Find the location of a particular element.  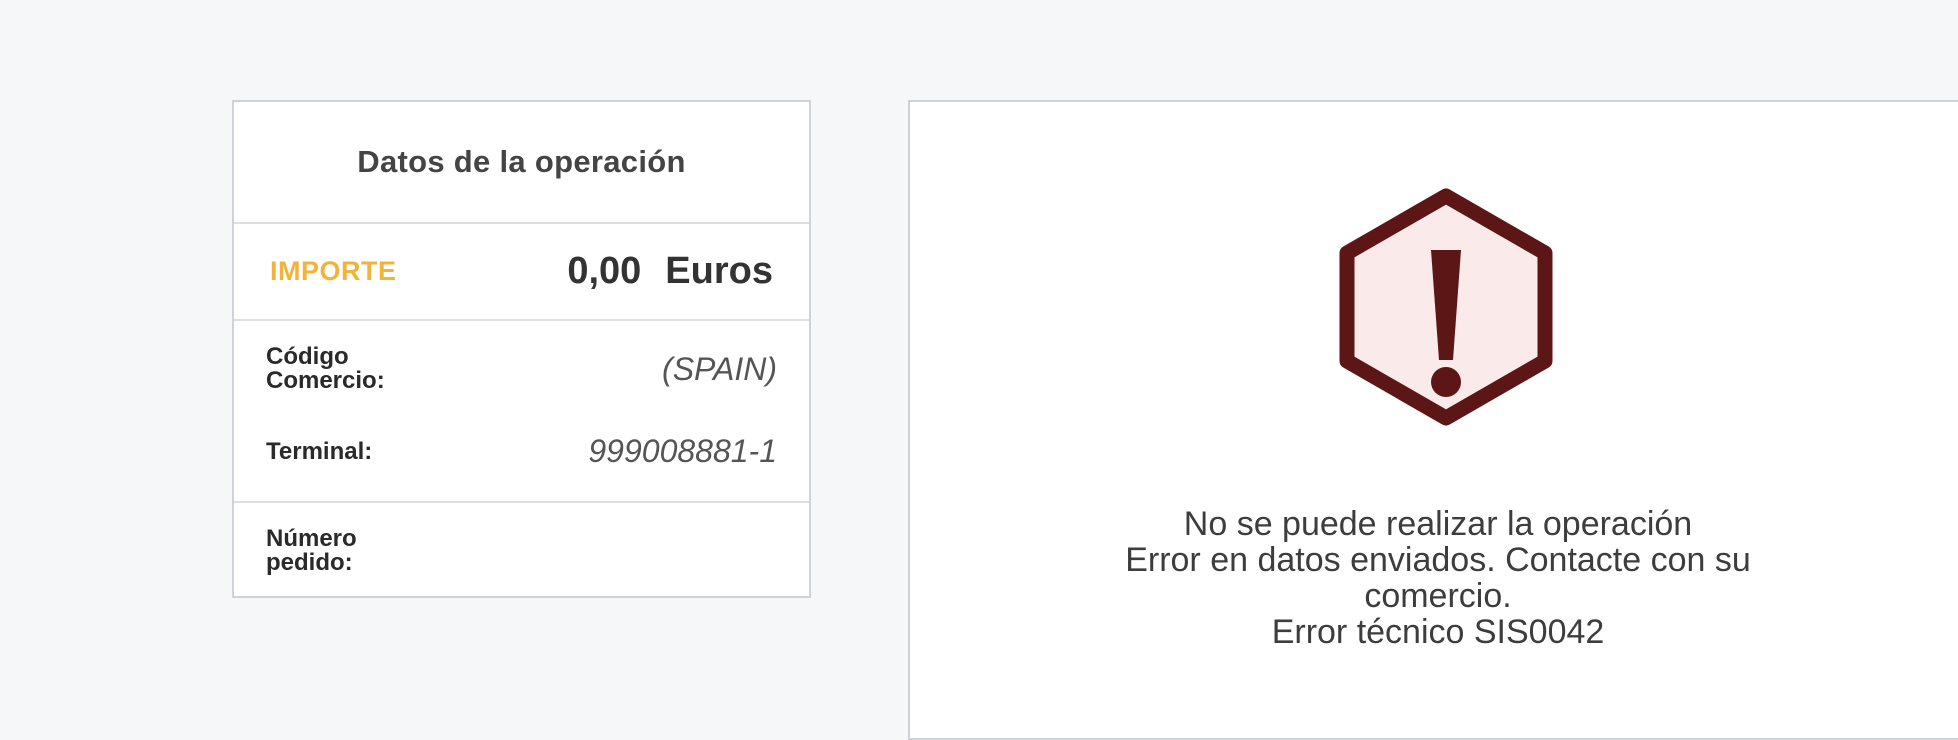

amount-value: 0,00 is located at coordinates (604, 271).